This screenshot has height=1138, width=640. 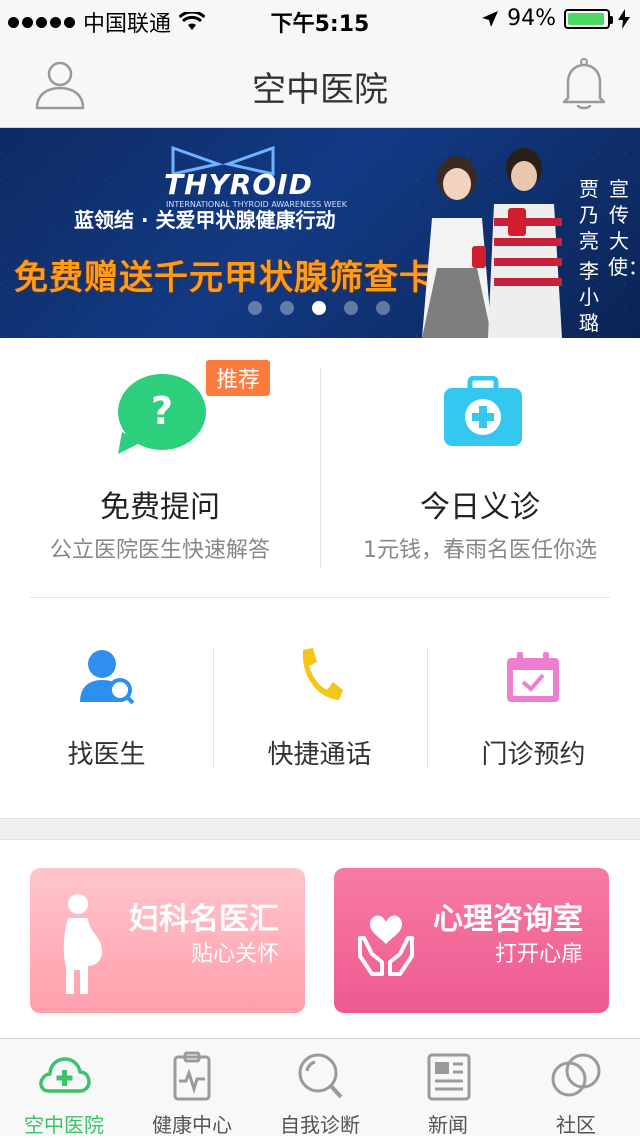 What do you see at coordinates (576, 1125) in the screenshot?
I see `tab-label: 社区` at bounding box center [576, 1125].